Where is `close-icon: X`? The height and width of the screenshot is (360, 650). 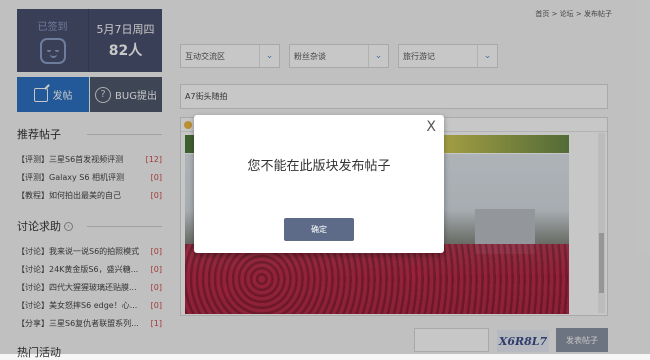
close-icon: X is located at coordinates (431, 127).